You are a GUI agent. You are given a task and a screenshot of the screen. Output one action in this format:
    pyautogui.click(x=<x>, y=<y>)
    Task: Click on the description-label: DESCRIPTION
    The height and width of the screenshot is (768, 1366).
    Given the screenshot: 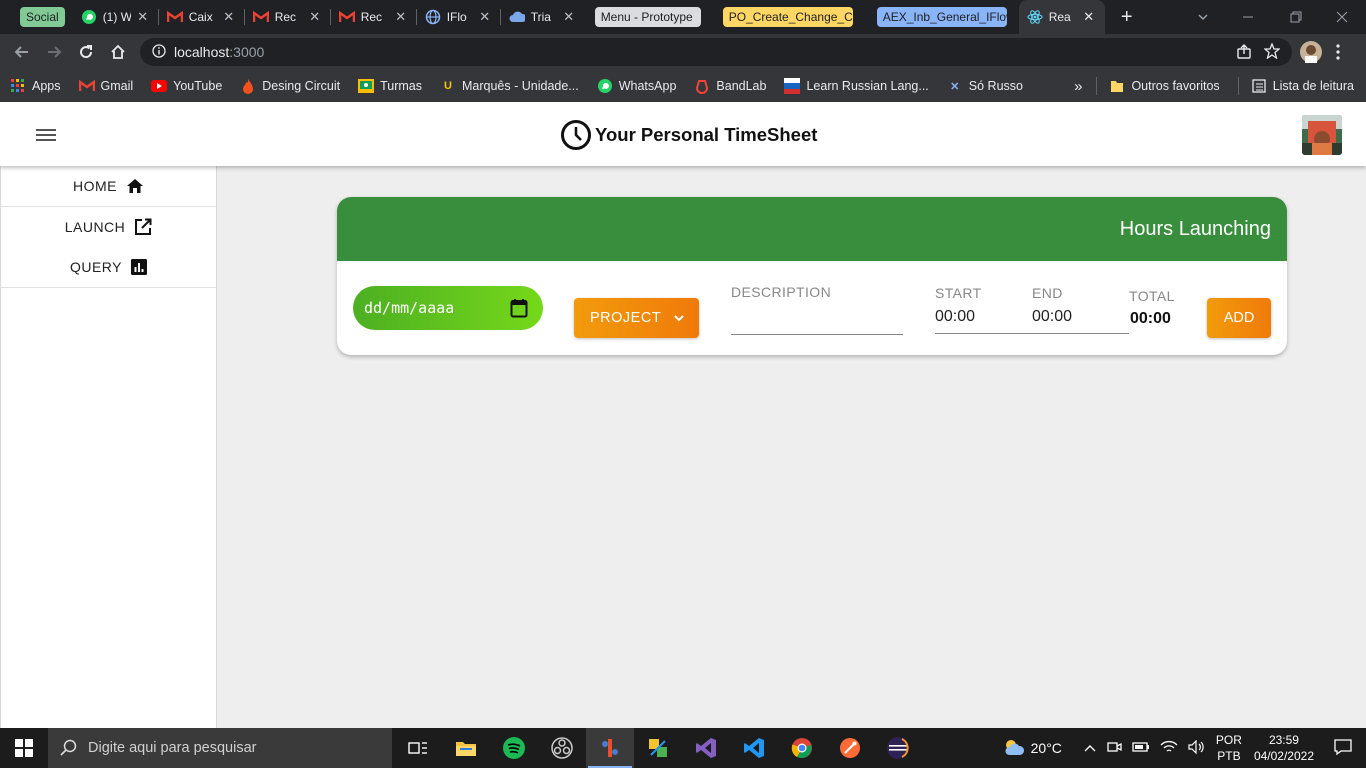 What is the action you would take?
    pyautogui.click(x=781, y=292)
    